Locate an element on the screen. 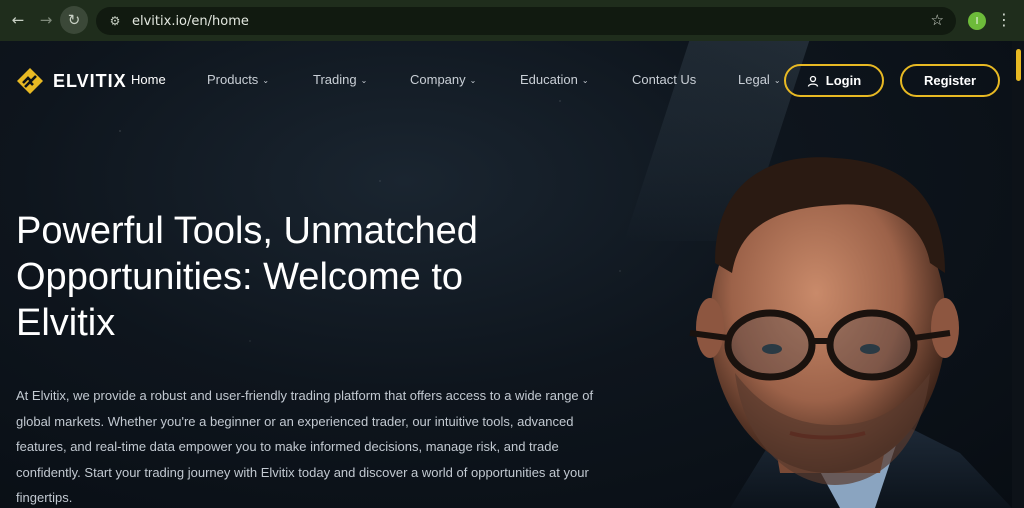  back-arrow-icon: ← is located at coordinates (18, 20).